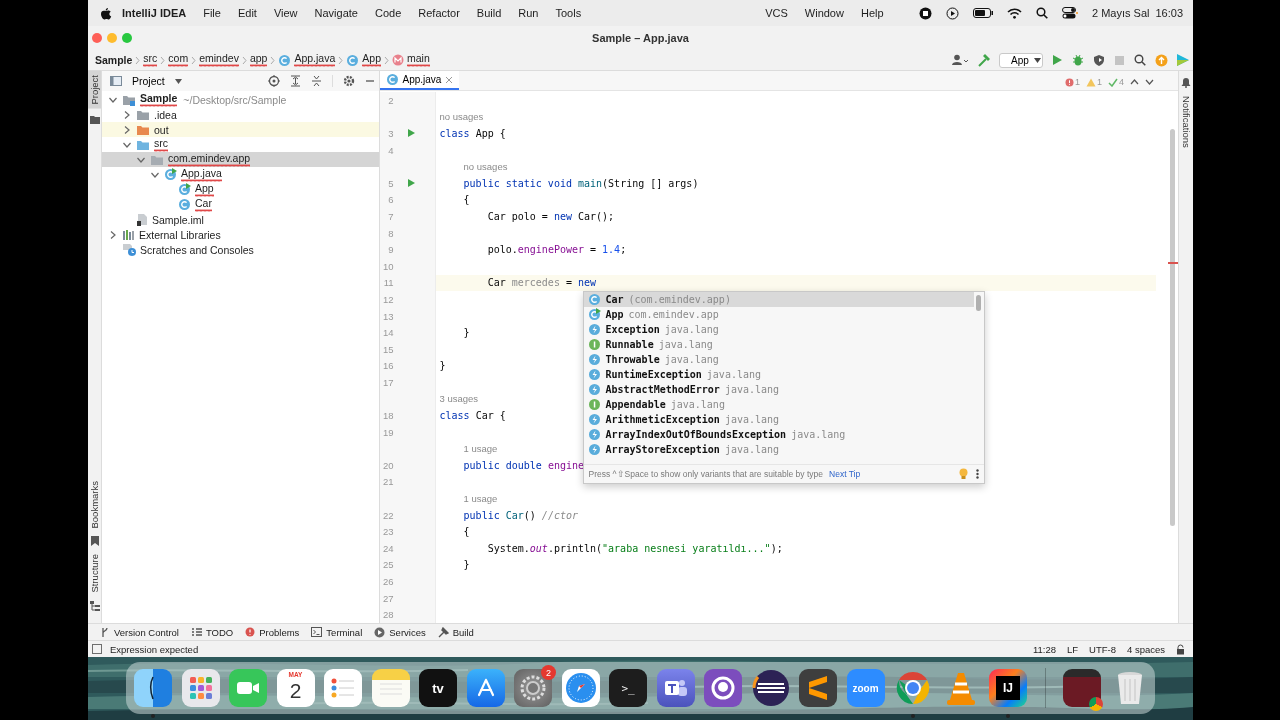 The height and width of the screenshot is (720, 1280). What do you see at coordinates (97, 649) in the screenshot?
I see `panel-toggle-icon` at bounding box center [97, 649].